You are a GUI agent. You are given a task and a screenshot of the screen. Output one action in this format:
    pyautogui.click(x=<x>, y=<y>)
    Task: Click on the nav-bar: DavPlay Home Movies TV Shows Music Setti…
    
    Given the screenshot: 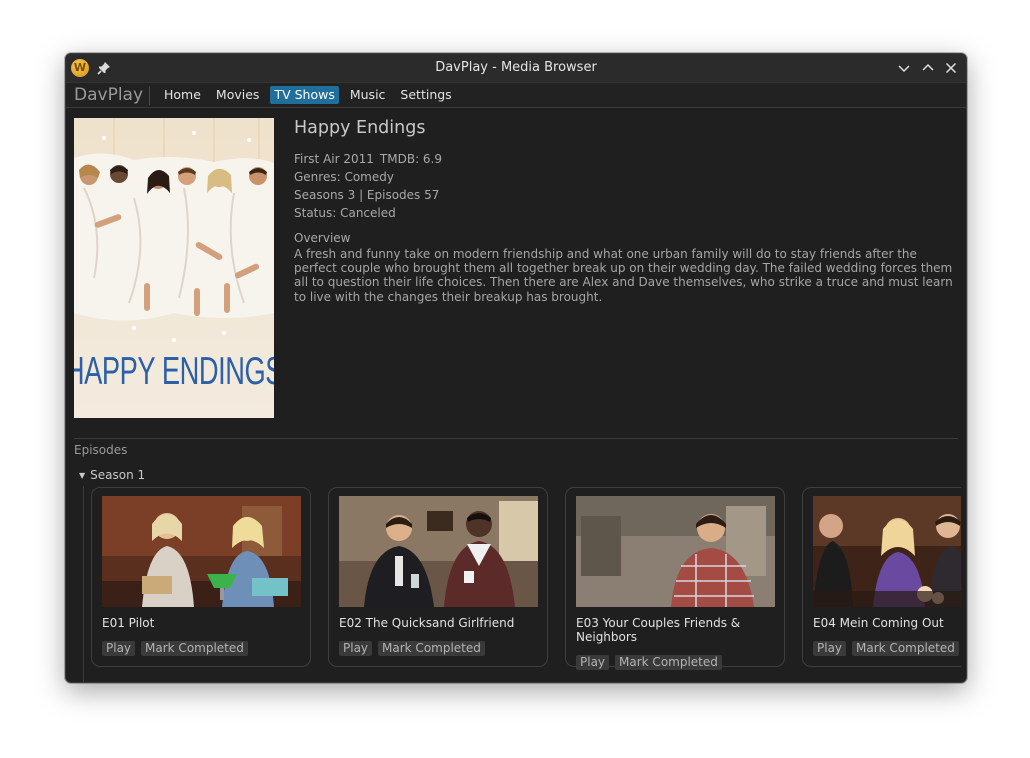 What is the action you would take?
    pyautogui.click(x=516, y=95)
    